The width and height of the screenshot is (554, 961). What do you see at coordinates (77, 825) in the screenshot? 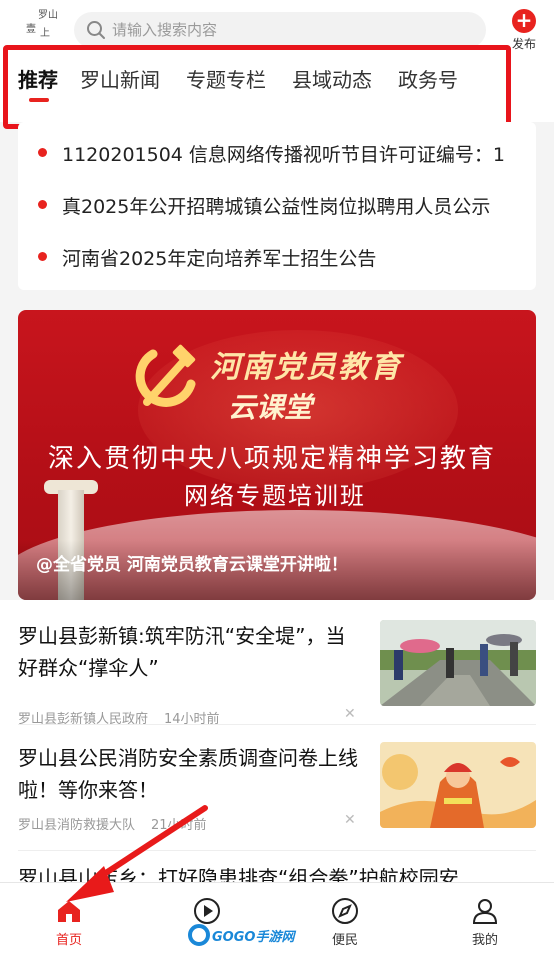
I see `news-source: 罗山县消防救援大队` at bounding box center [77, 825].